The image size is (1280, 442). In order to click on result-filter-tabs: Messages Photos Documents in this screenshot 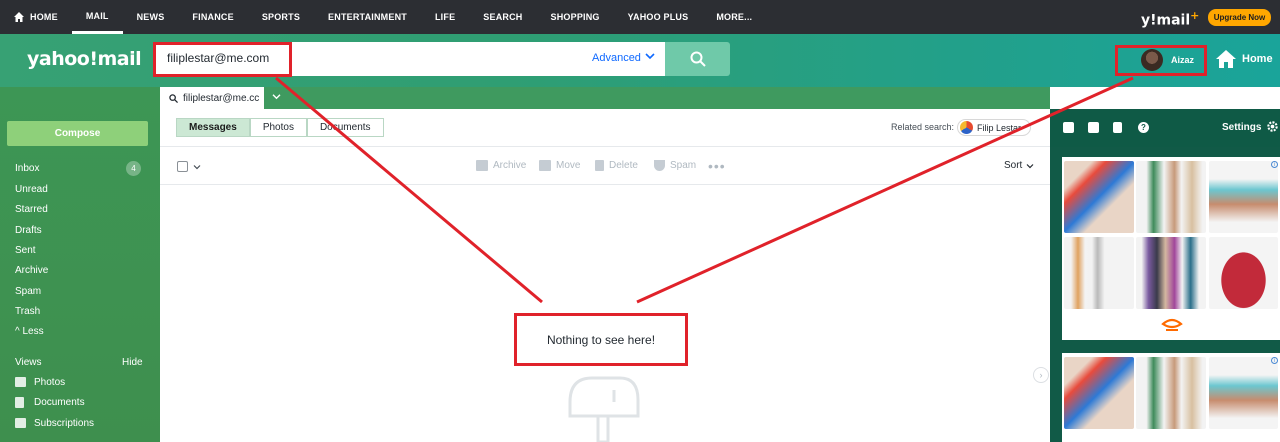, I will do `click(280, 127)`.